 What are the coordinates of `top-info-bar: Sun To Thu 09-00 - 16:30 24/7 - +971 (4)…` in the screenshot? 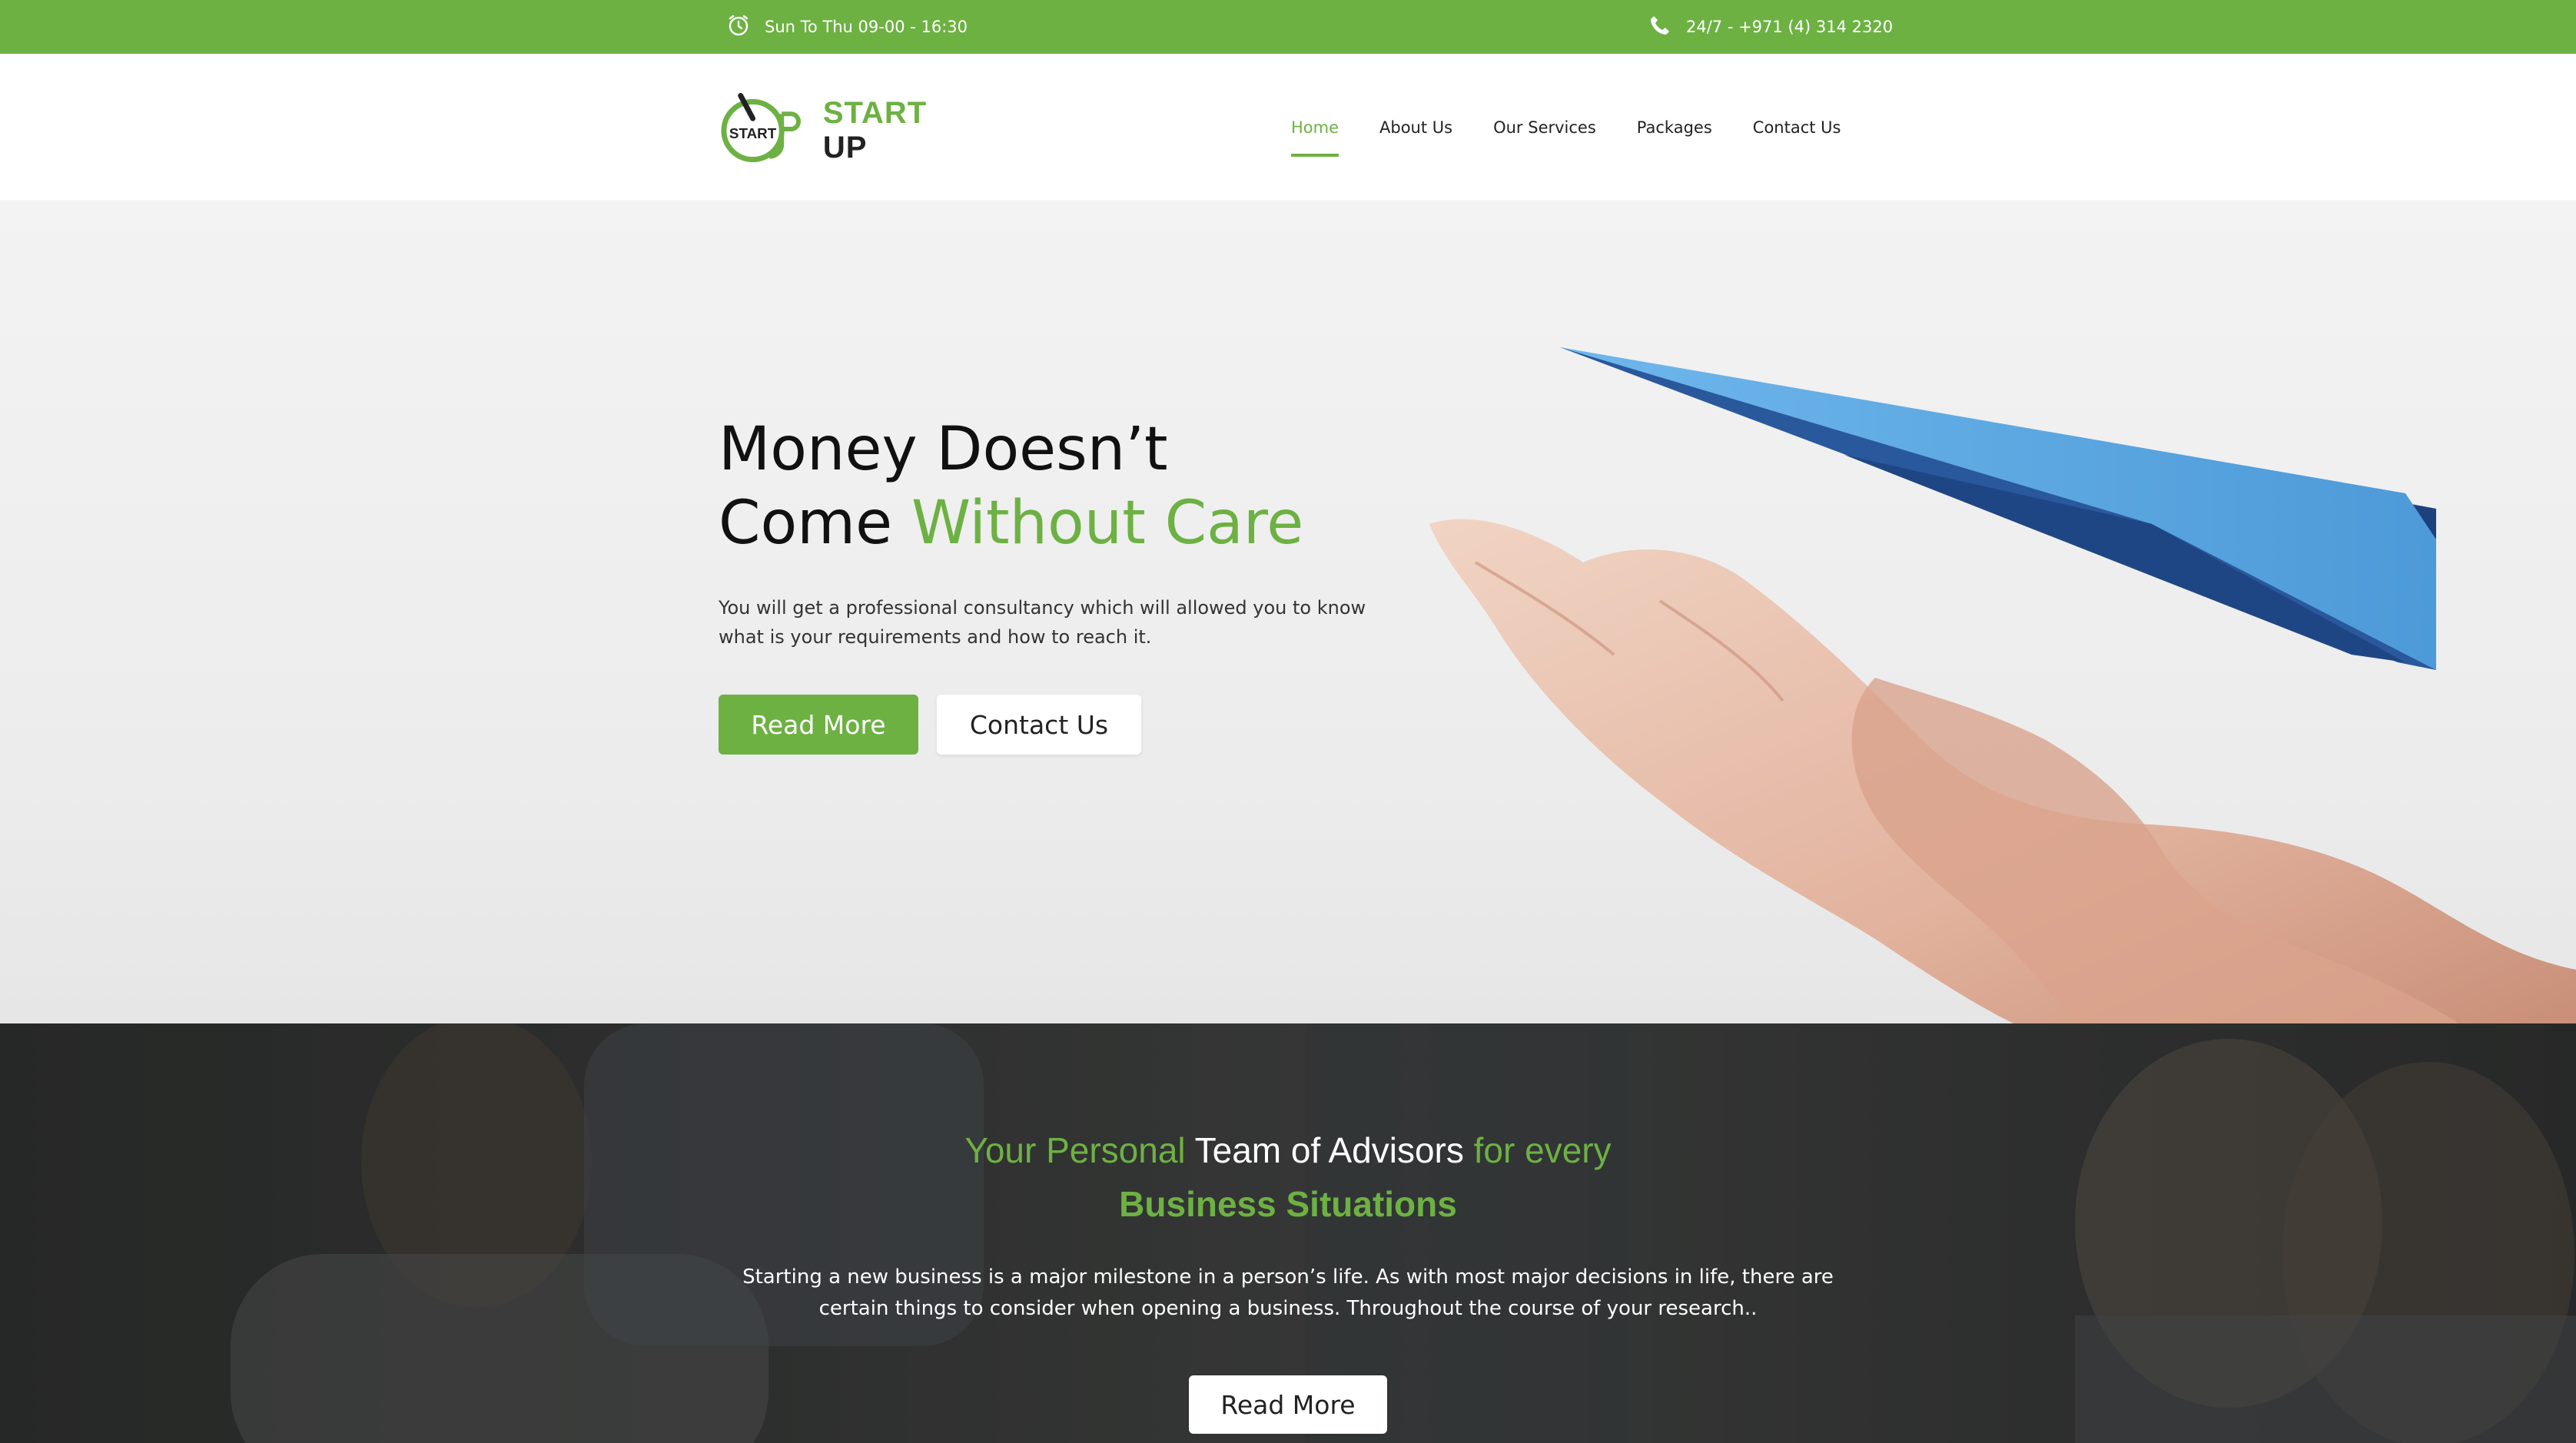 It's located at (1288, 27).